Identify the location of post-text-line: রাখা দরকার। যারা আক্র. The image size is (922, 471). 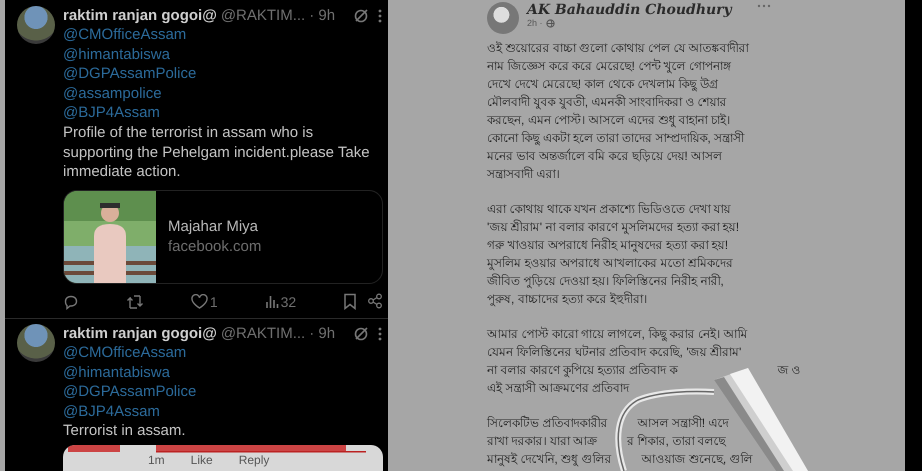
(542, 441).